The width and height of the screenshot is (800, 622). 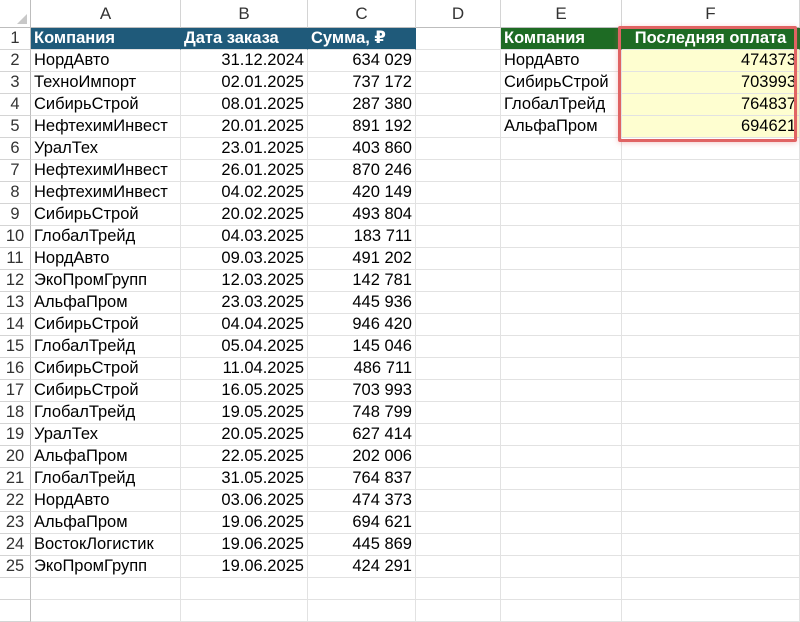 I want to click on row-header-10: 10, so click(x=15, y=237).